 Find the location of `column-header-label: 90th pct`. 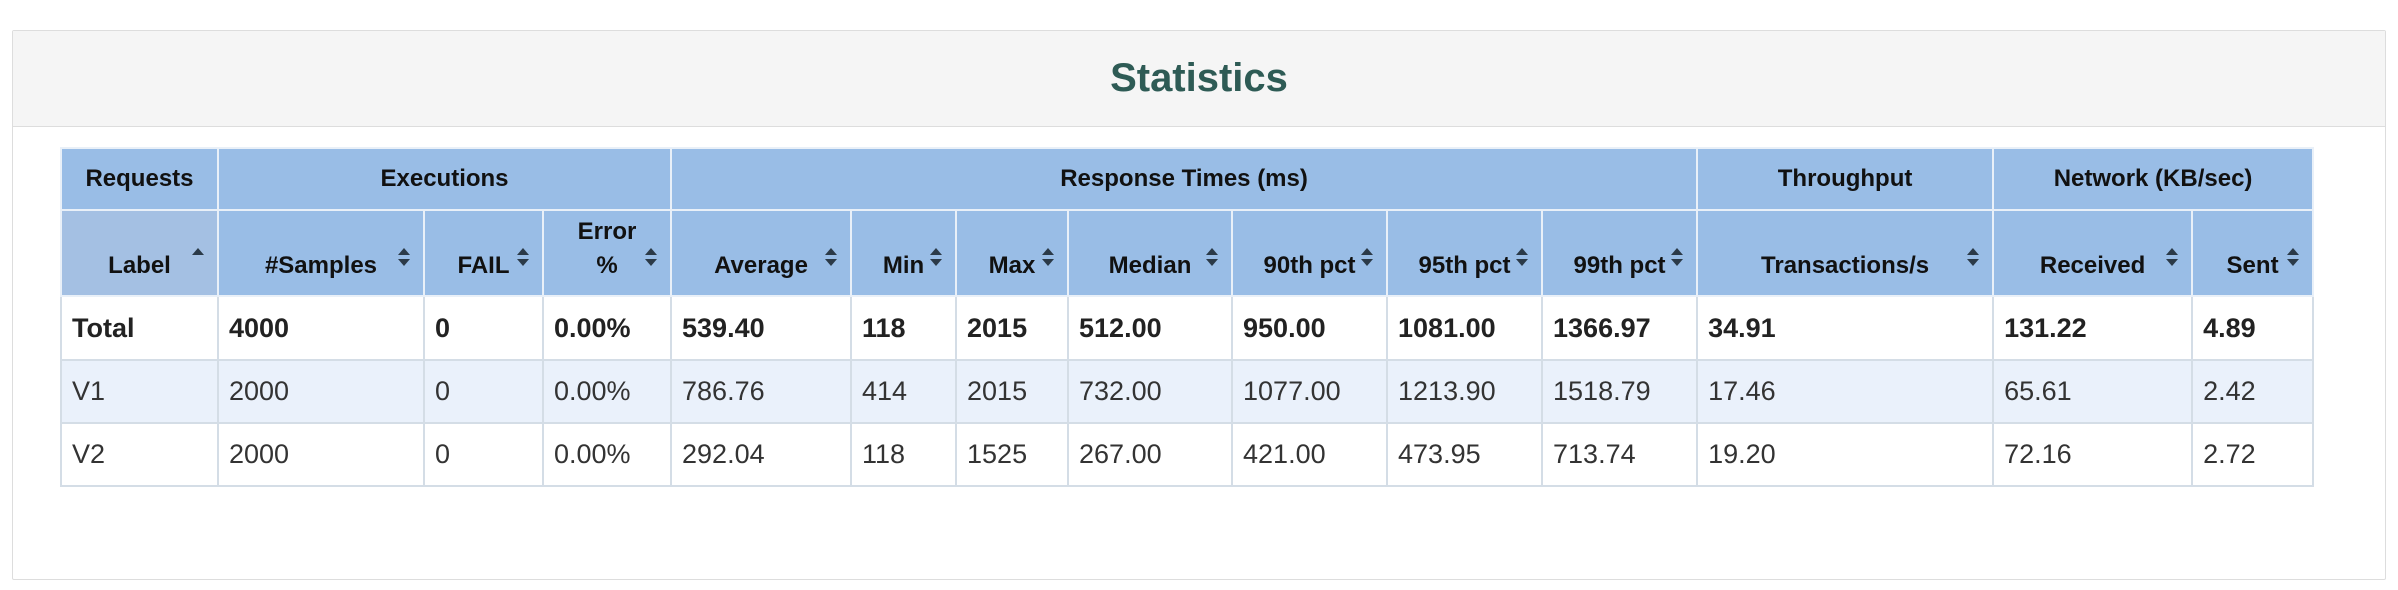

column-header-label: 90th pct is located at coordinates (1309, 265).